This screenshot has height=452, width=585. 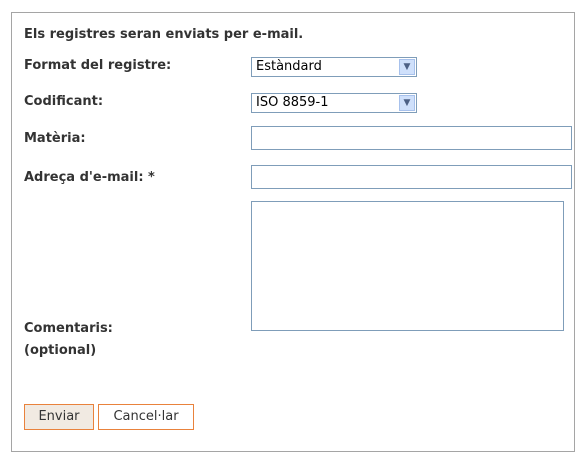 What do you see at coordinates (59, 417) in the screenshot?
I see `send-button: Enviar` at bounding box center [59, 417].